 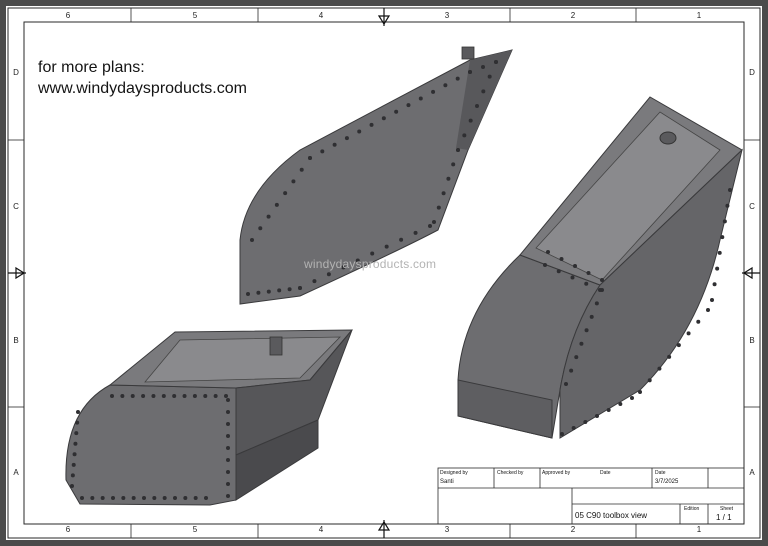 What do you see at coordinates (724, 517) in the screenshot?
I see `sheet-number: 1 / 1` at bounding box center [724, 517].